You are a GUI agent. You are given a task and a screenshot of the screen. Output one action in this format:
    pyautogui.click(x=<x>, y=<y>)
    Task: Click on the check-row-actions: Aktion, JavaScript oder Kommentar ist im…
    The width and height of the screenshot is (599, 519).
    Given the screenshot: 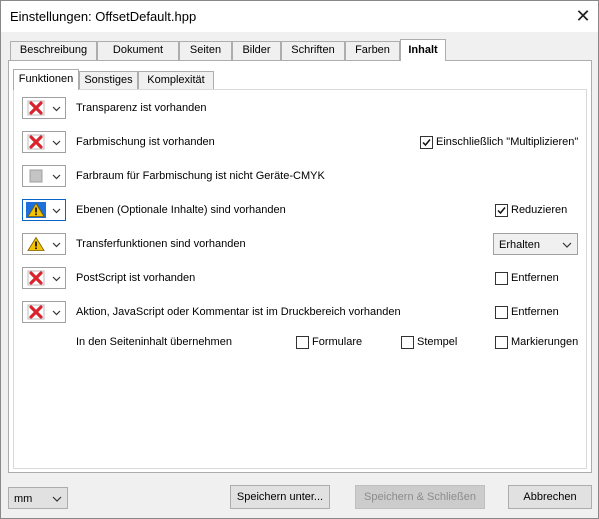 What is the action you would take?
    pyautogui.click(x=300, y=313)
    